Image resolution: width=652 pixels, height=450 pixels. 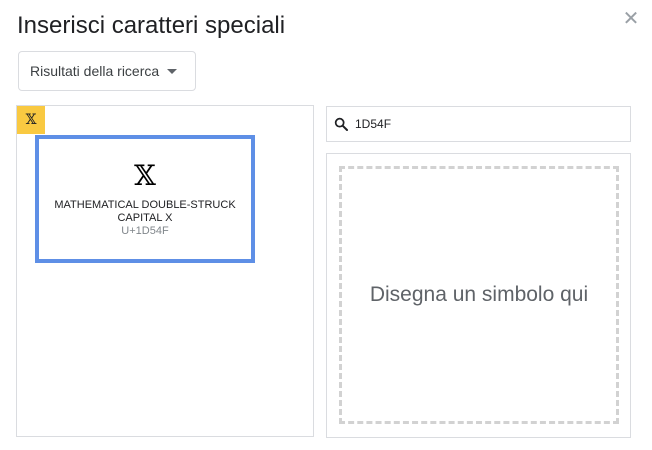 I want to click on search-box, so click(x=478, y=124).